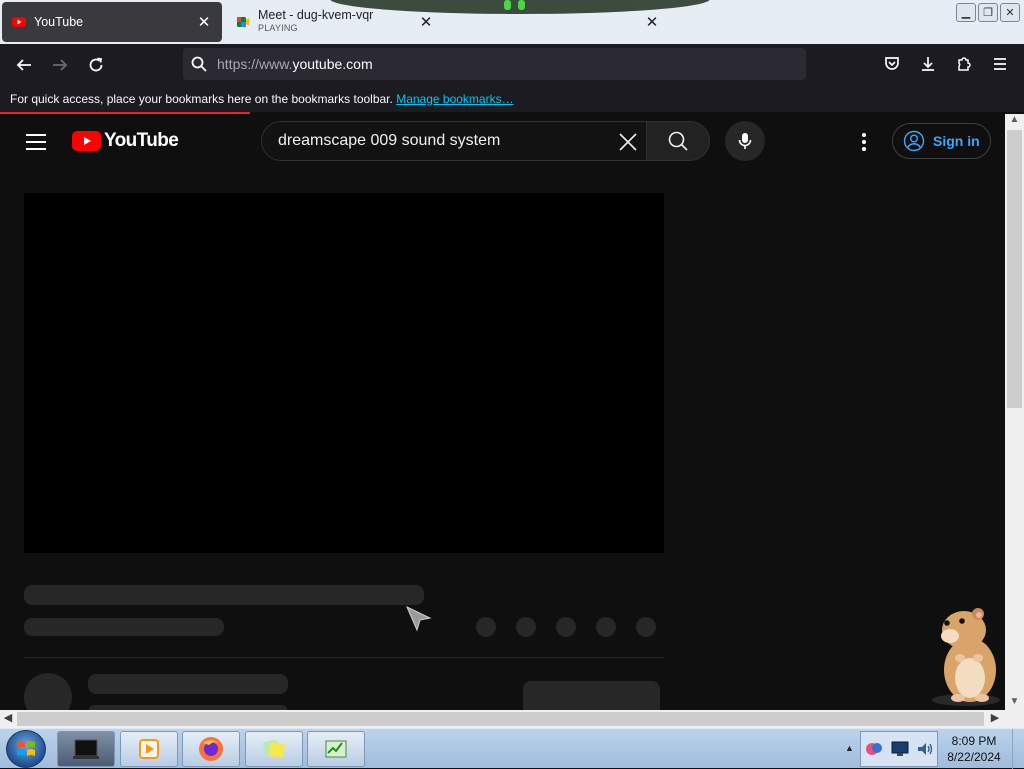 Image resolution: width=1024 pixels, height=769 pixels. Describe the element at coordinates (512, 748) in the screenshot. I see `taskbar: ▲ 8:09 PM 8/22/2024` at that location.